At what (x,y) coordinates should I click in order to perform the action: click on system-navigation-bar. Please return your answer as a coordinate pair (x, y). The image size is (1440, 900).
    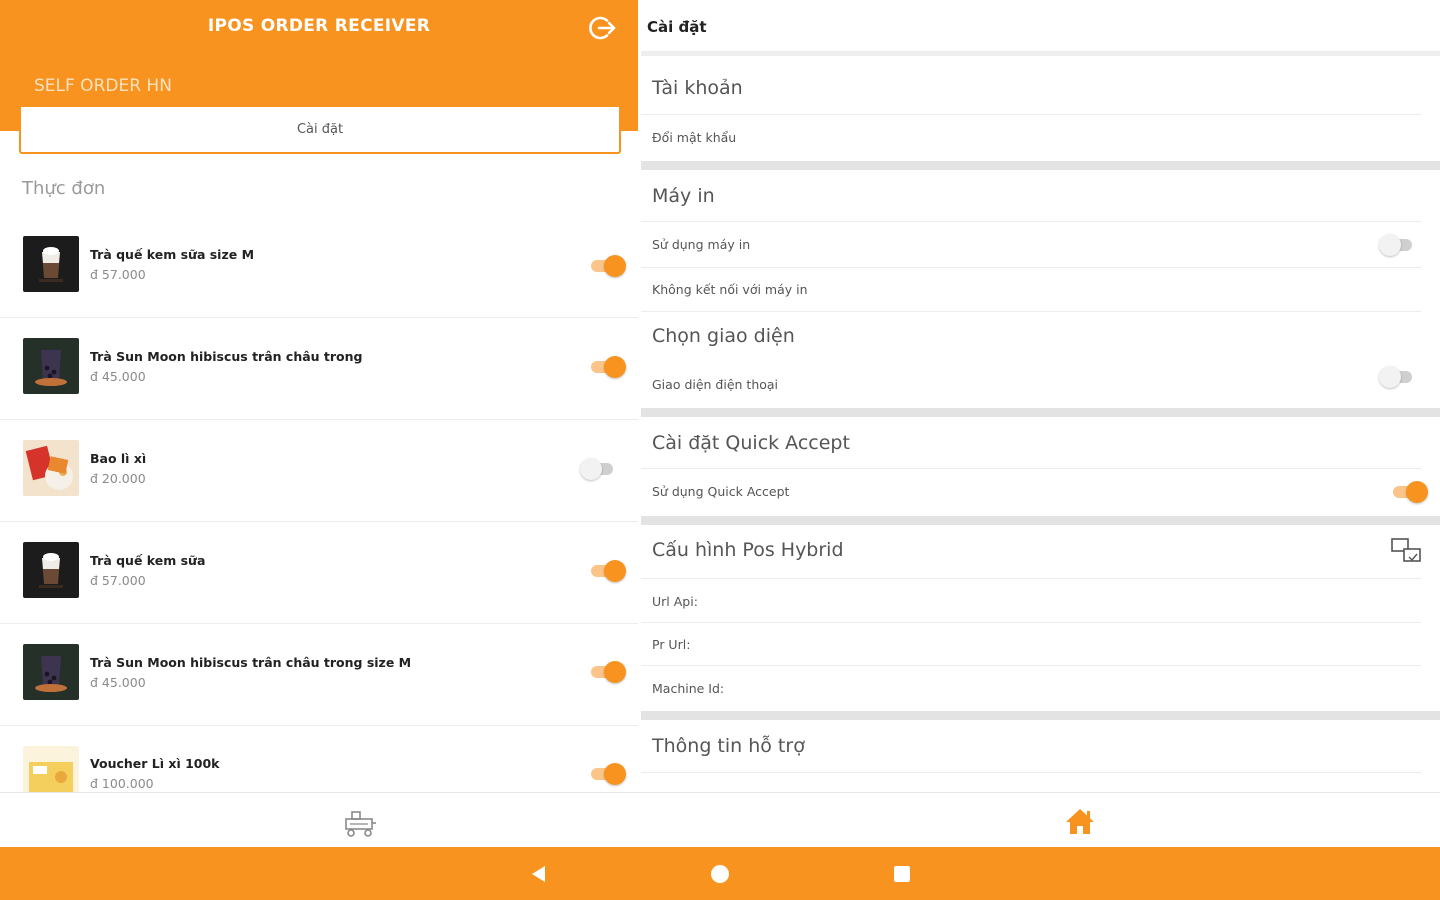
    Looking at the image, I should click on (720, 873).